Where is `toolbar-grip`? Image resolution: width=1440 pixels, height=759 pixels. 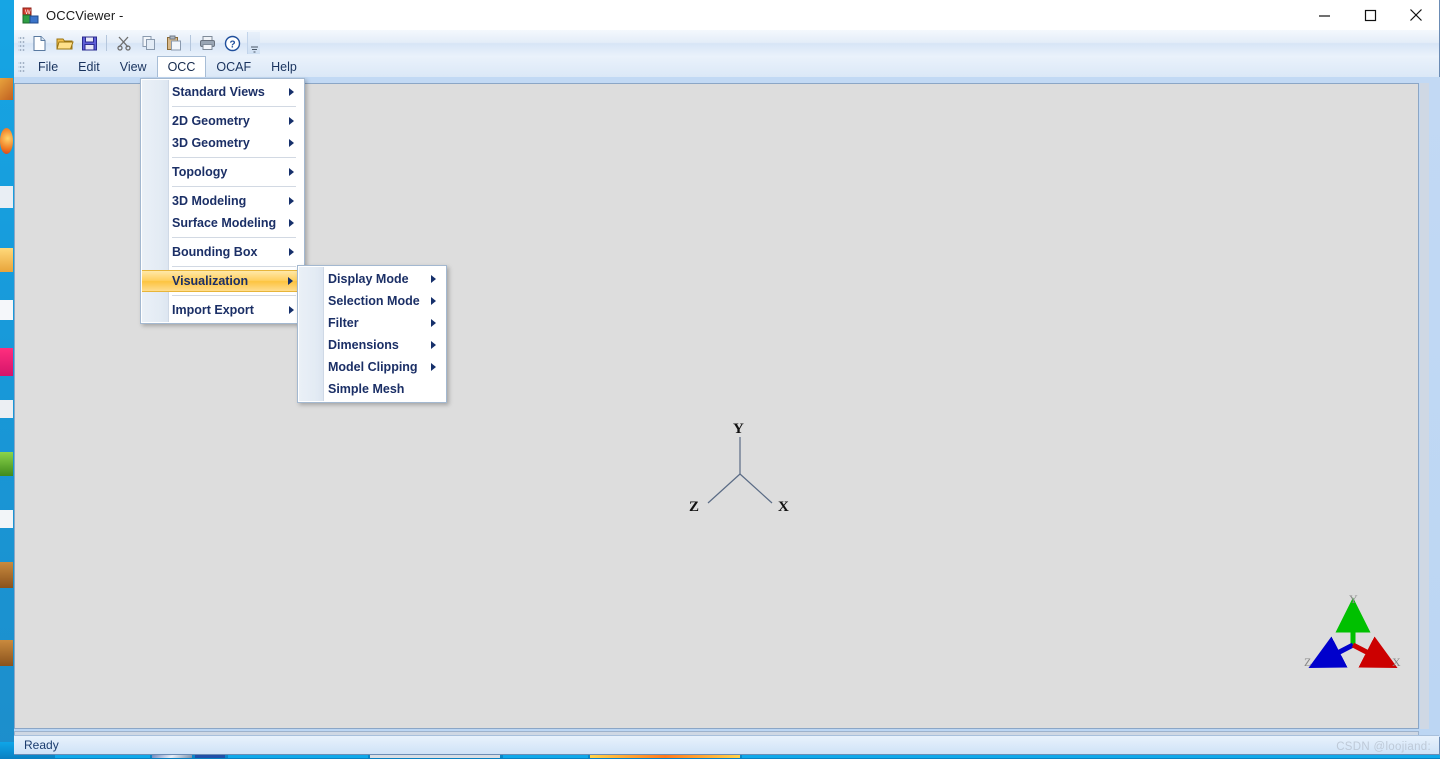
toolbar-grip is located at coordinates (21, 43).